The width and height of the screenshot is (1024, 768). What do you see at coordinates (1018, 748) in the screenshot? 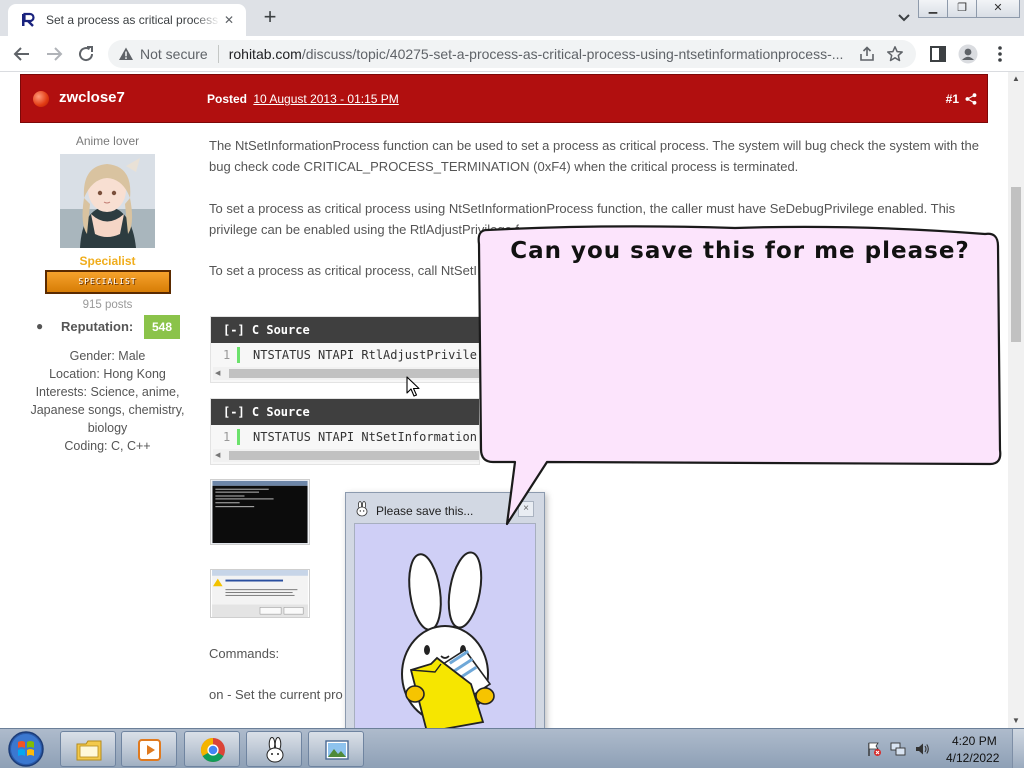
I see `show-desktop-button` at bounding box center [1018, 748].